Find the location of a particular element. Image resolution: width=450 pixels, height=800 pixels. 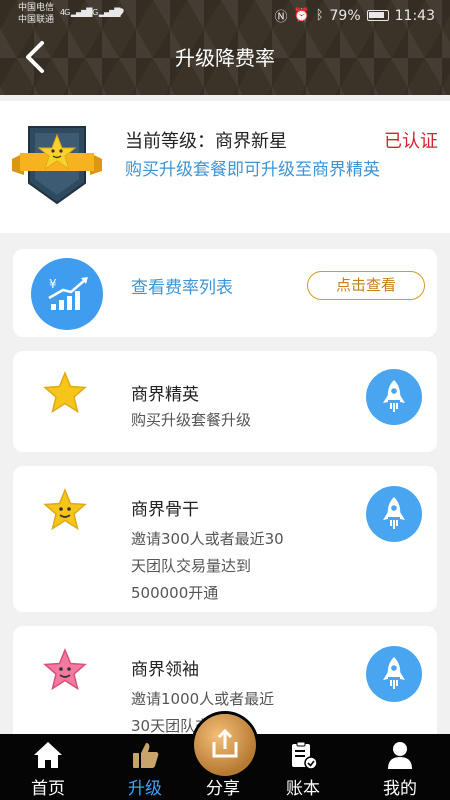

tier-name: 商界骨干 is located at coordinates (165, 510).